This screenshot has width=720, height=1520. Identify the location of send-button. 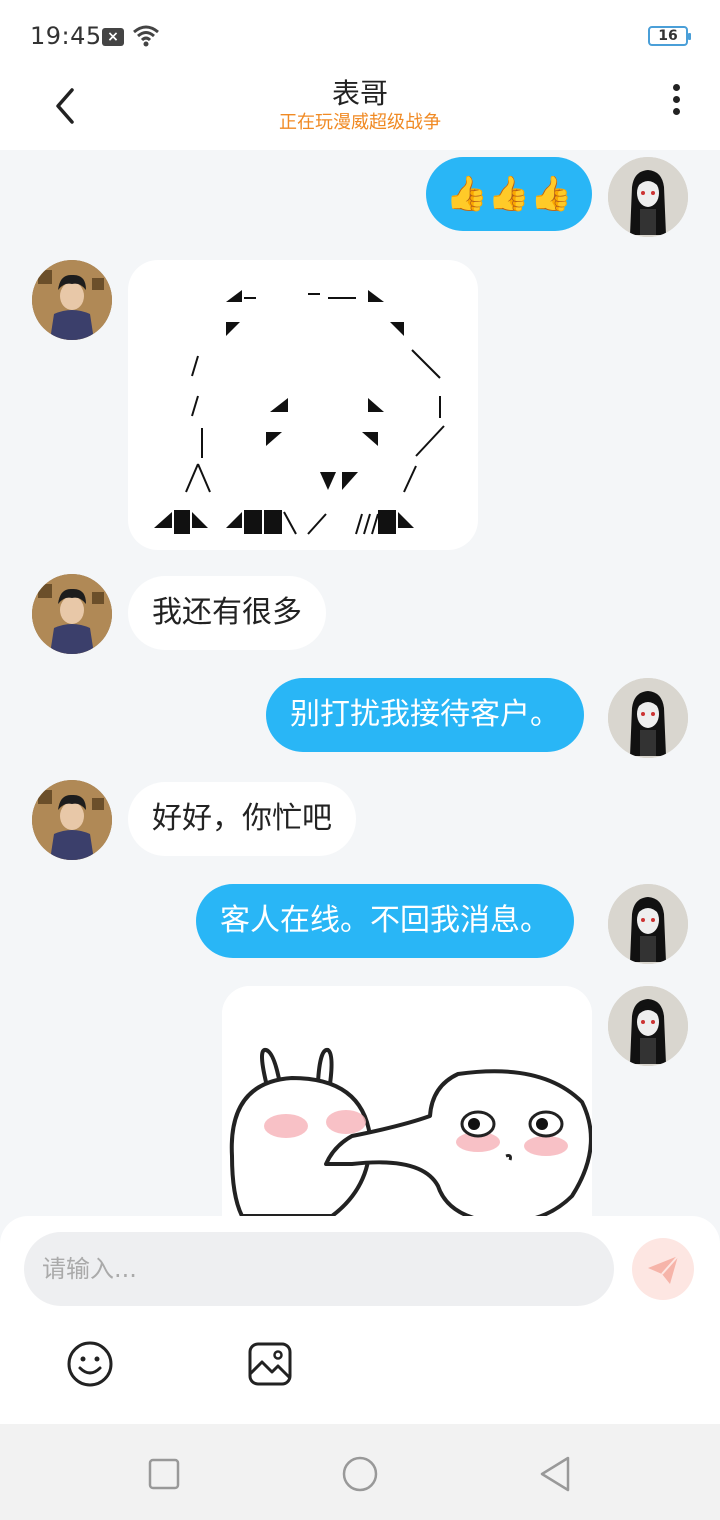
(663, 1269).